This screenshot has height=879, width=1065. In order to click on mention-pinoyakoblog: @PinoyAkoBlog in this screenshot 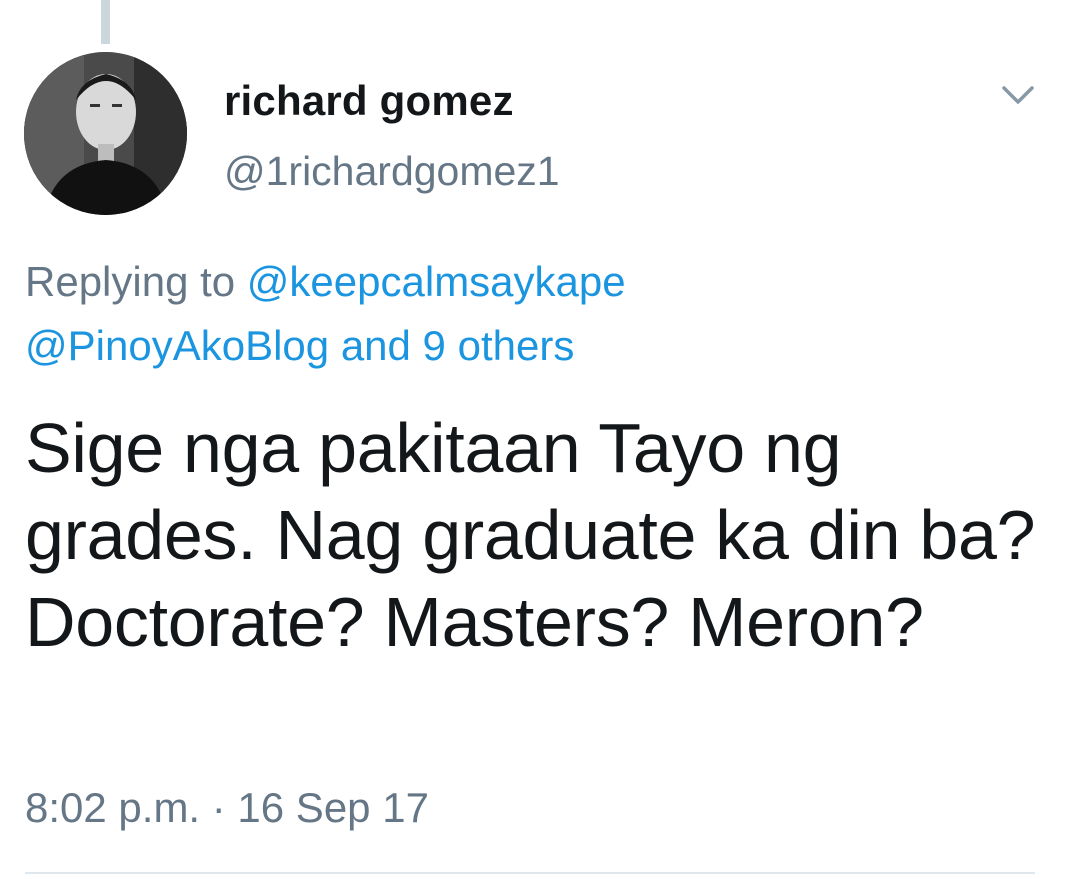, I will do `click(177, 345)`.